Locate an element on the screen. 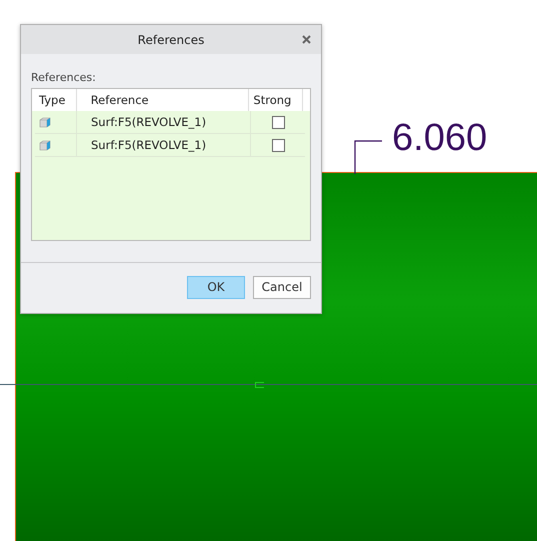  dimension-value: 6.060 is located at coordinates (440, 139).